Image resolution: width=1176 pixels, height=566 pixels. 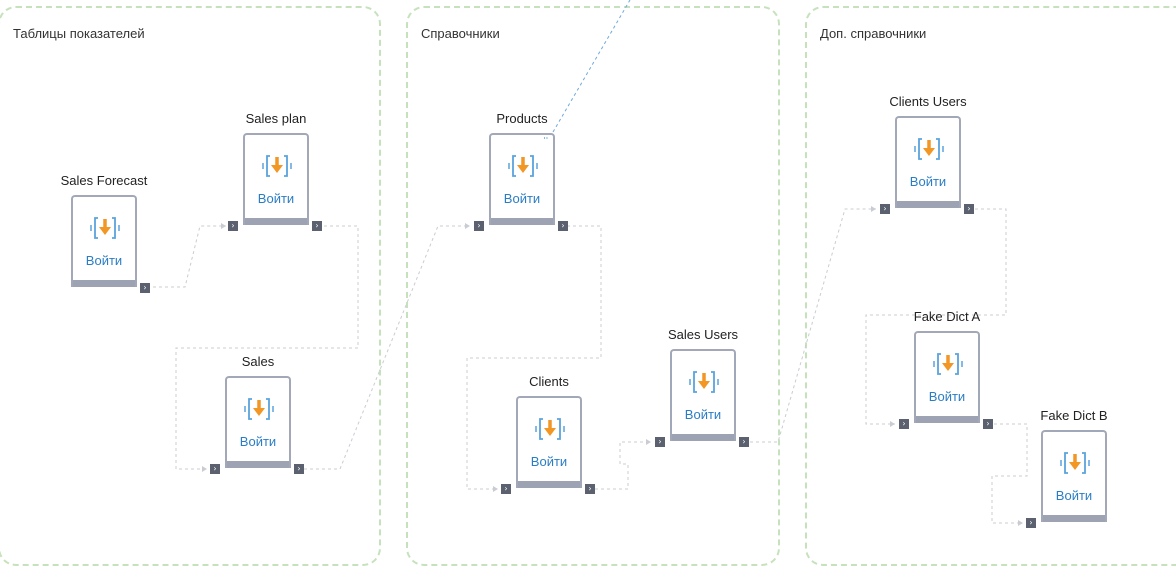 I want to click on node-title: Fake Dict A, so click(x=947, y=316).